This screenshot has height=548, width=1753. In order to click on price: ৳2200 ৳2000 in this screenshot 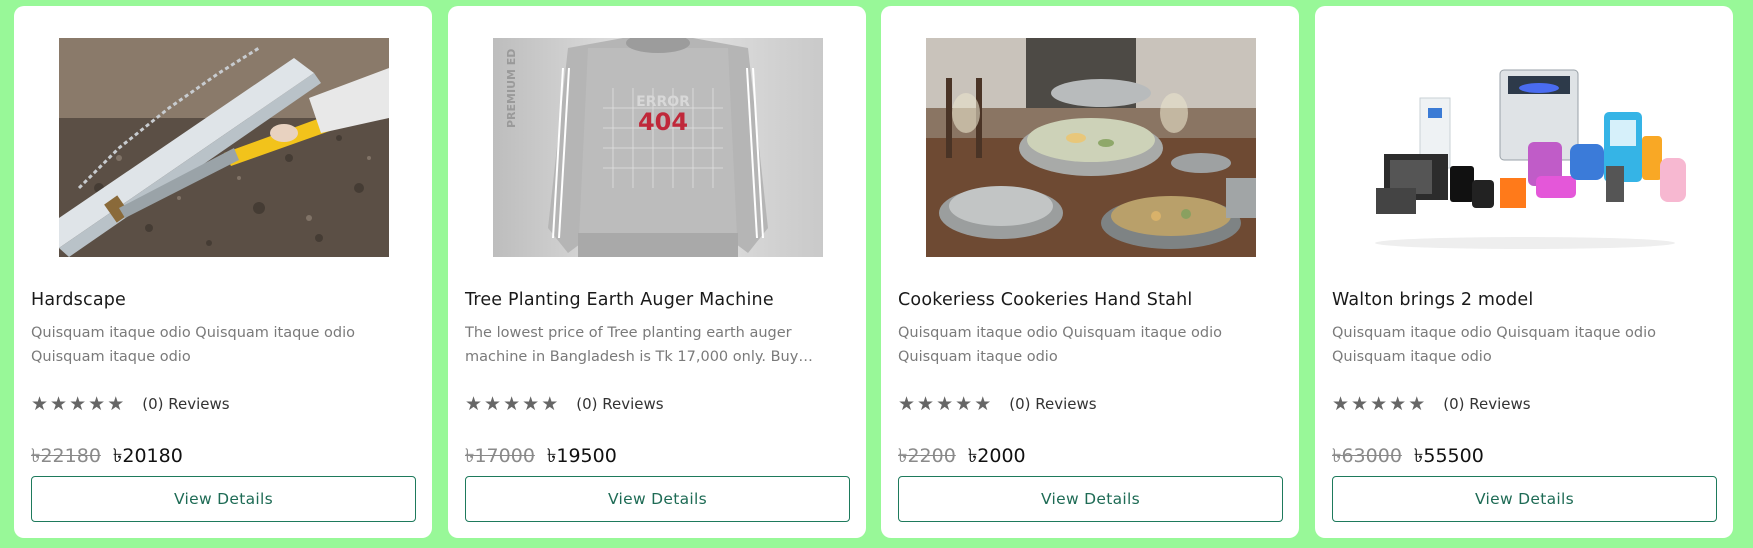, I will do `click(962, 458)`.